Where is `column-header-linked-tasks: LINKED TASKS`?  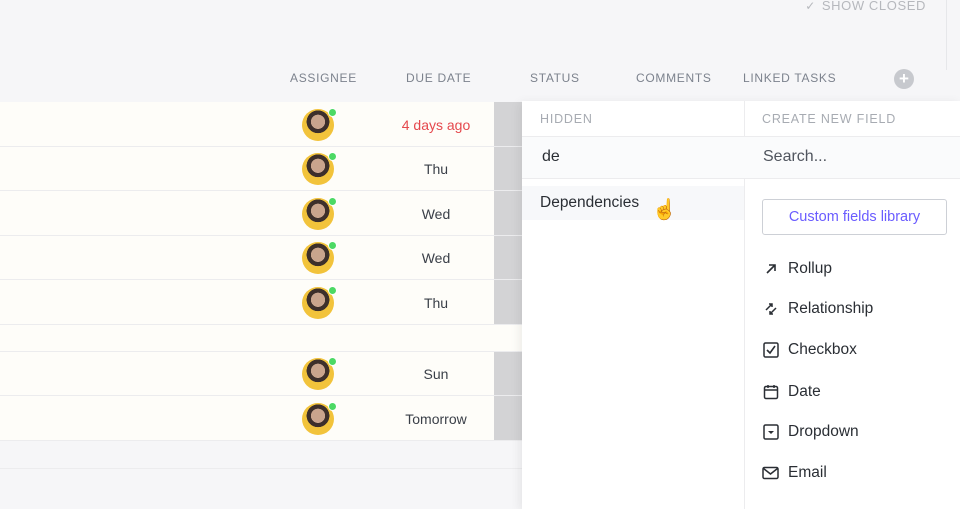
column-header-linked-tasks: LINKED TASKS is located at coordinates (789, 78).